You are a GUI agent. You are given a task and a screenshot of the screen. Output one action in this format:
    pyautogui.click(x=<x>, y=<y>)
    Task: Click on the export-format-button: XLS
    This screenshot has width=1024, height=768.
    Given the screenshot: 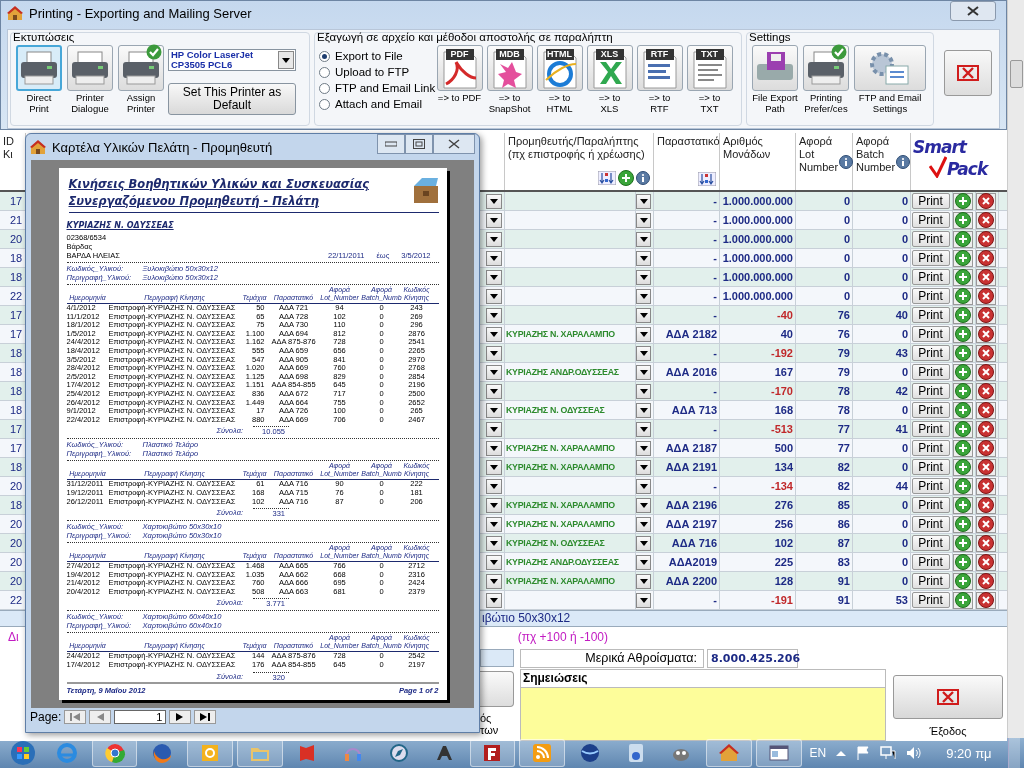 What is the action you would take?
    pyautogui.click(x=609, y=68)
    